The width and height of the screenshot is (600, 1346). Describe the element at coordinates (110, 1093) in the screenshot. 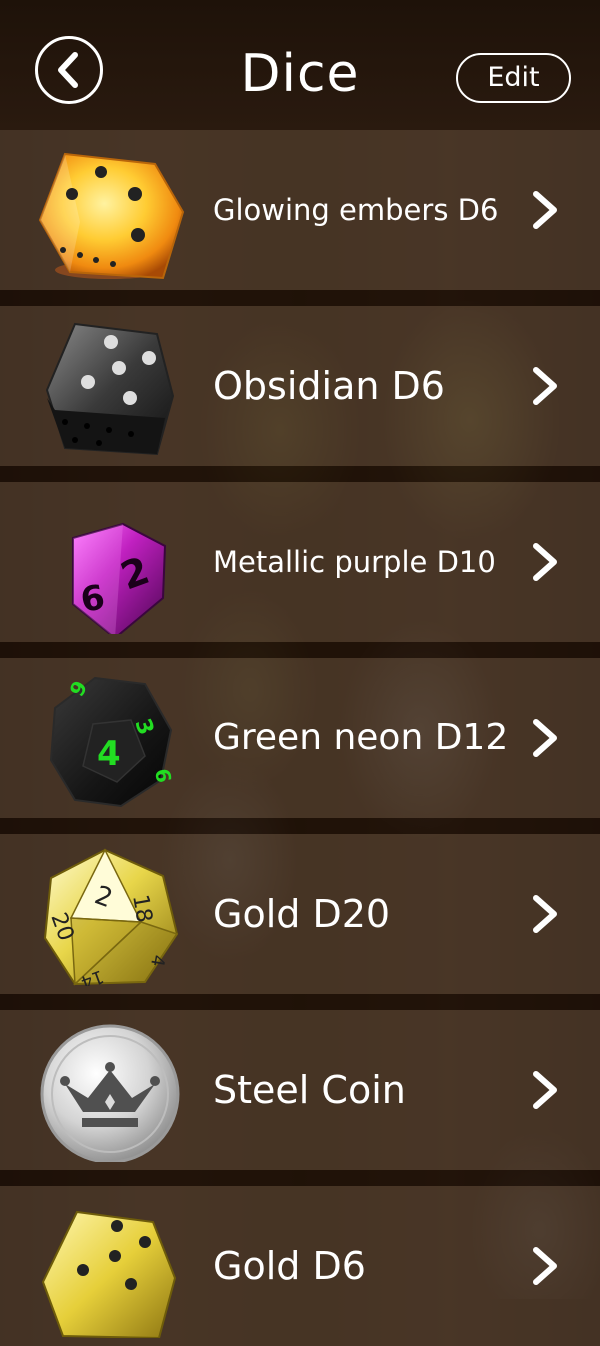

I see `steel-coin-icon` at that location.